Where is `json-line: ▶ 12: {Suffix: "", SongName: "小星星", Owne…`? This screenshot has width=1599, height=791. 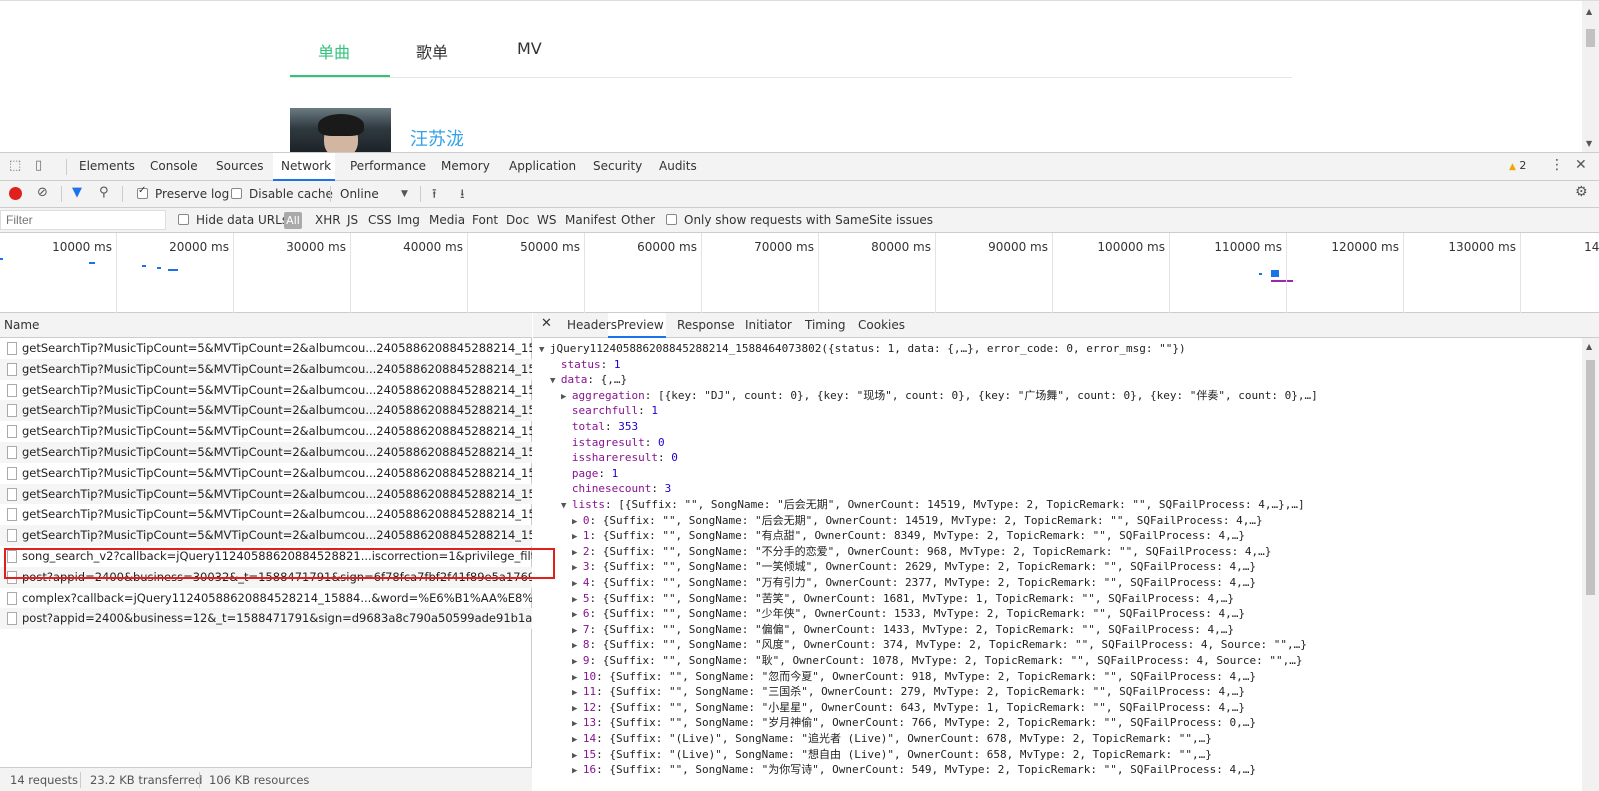
json-line: ▶ 12: {Suffix: "", SongName: "小星星", Owne… is located at coordinates (908, 708).